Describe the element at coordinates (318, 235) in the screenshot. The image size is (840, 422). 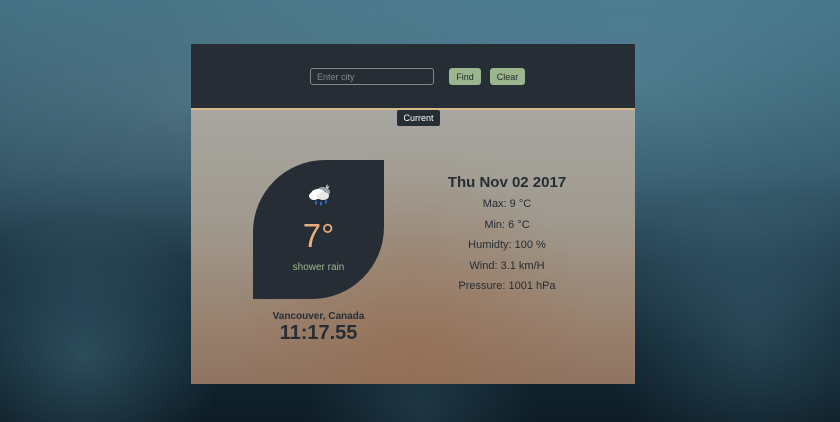
I see `temperature-value: 7°` at that location.